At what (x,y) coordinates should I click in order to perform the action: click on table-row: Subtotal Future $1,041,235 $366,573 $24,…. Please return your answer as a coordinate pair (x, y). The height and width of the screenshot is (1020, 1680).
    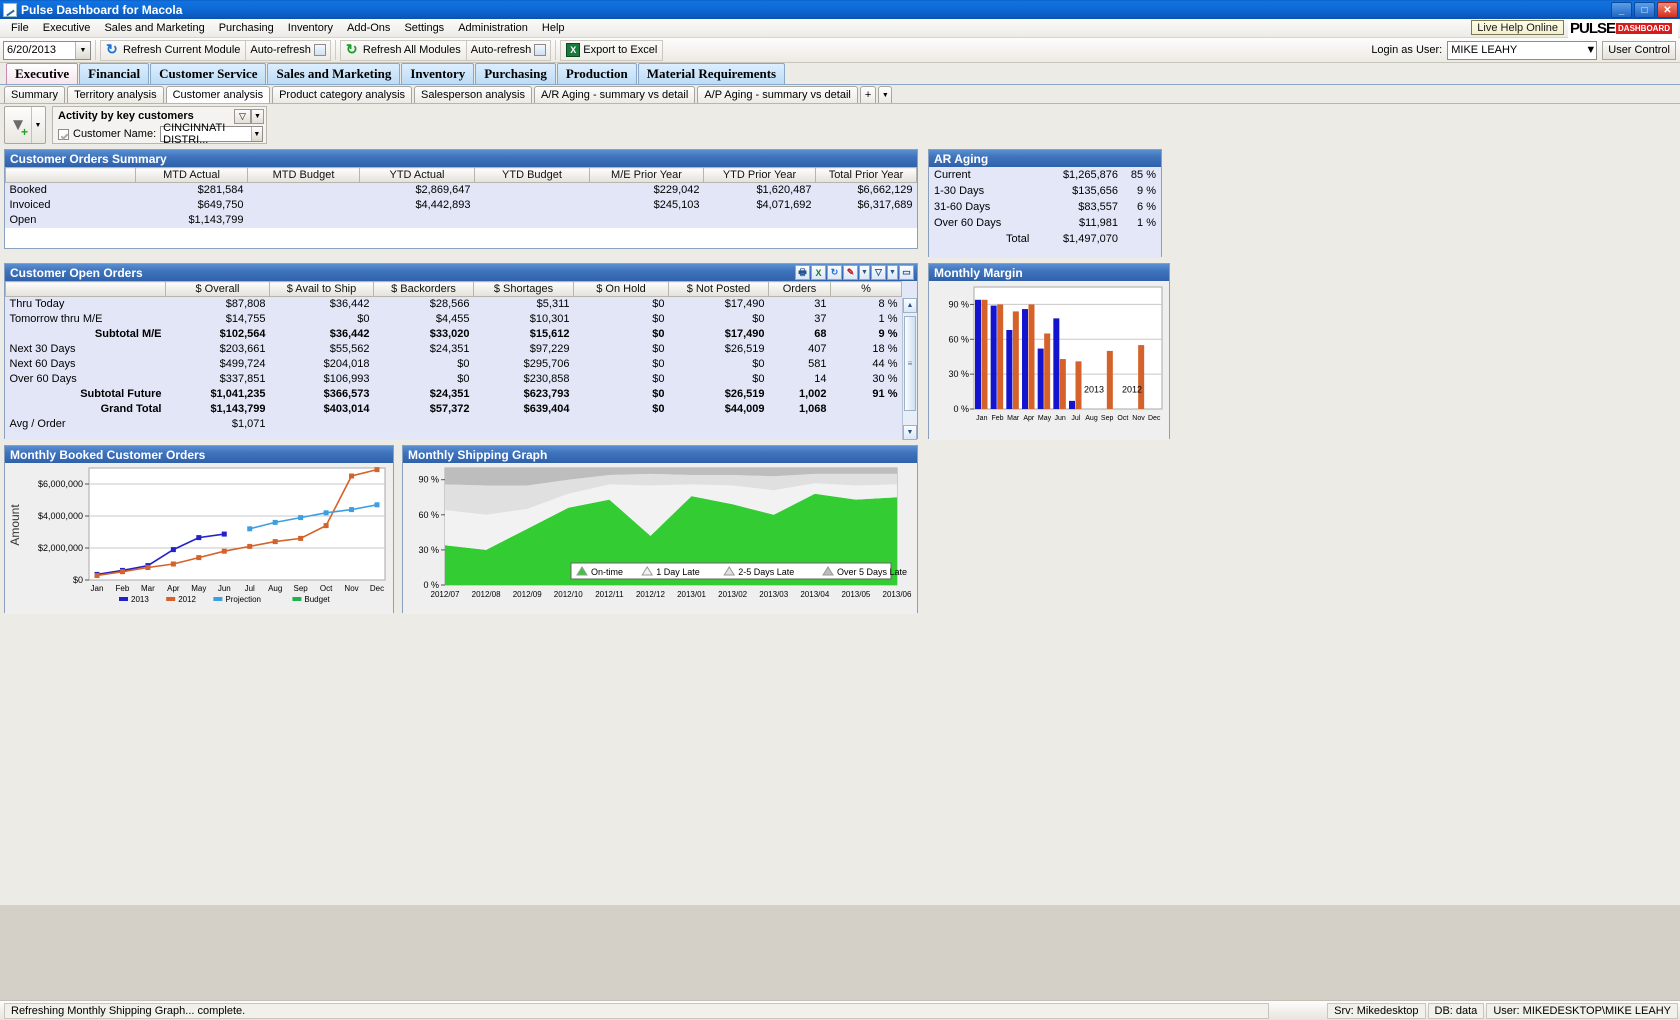
    Looking at the image, I should click on (454, 394).